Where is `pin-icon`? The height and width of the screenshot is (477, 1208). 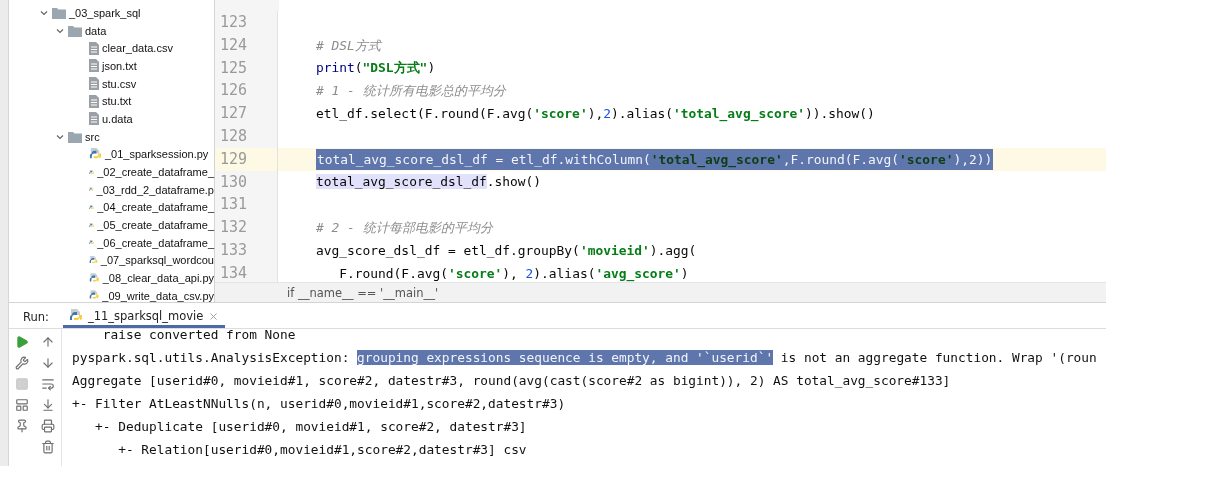
pin-icon is located at coordinates (22, 426).